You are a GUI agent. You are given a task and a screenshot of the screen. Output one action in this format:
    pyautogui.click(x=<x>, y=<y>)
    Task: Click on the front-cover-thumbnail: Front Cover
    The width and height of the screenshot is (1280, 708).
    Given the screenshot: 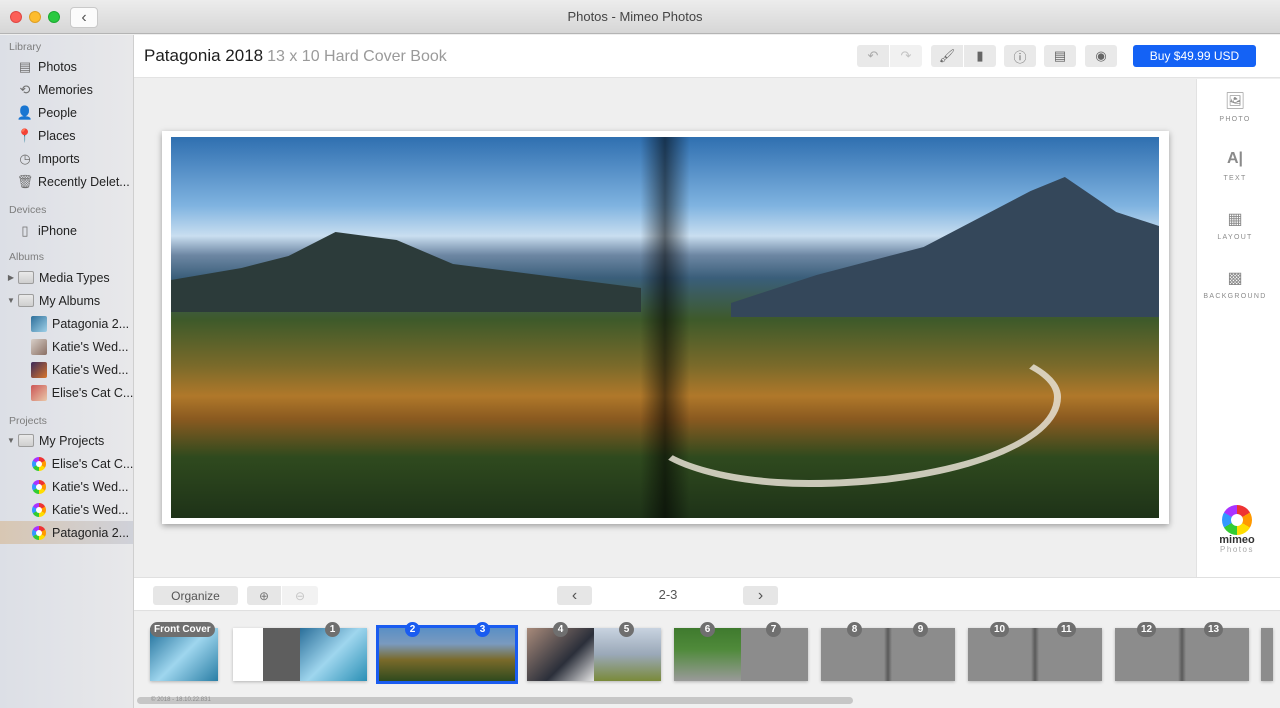 What is the action you would take?
    pyautogui.click(x=184, y=651)
    